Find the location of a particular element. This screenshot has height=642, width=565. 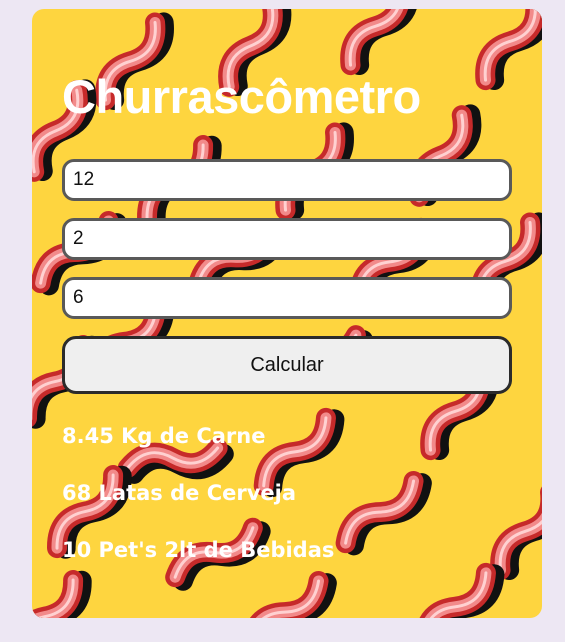

duration-input is located at coordinates (287, 298).